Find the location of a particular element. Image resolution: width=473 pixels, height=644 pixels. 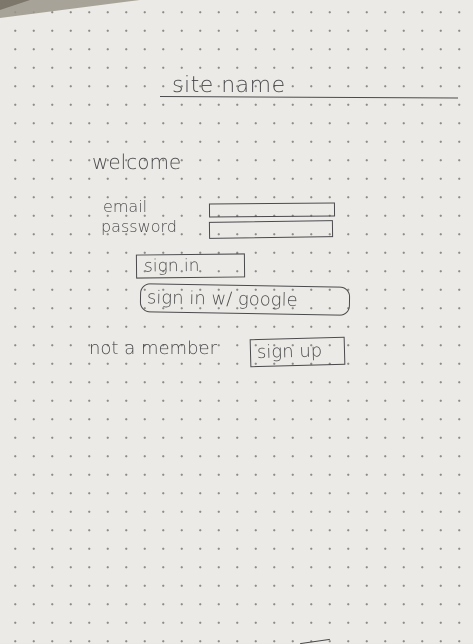

sign-up-button: sign up is located at coordinates (297, 352).